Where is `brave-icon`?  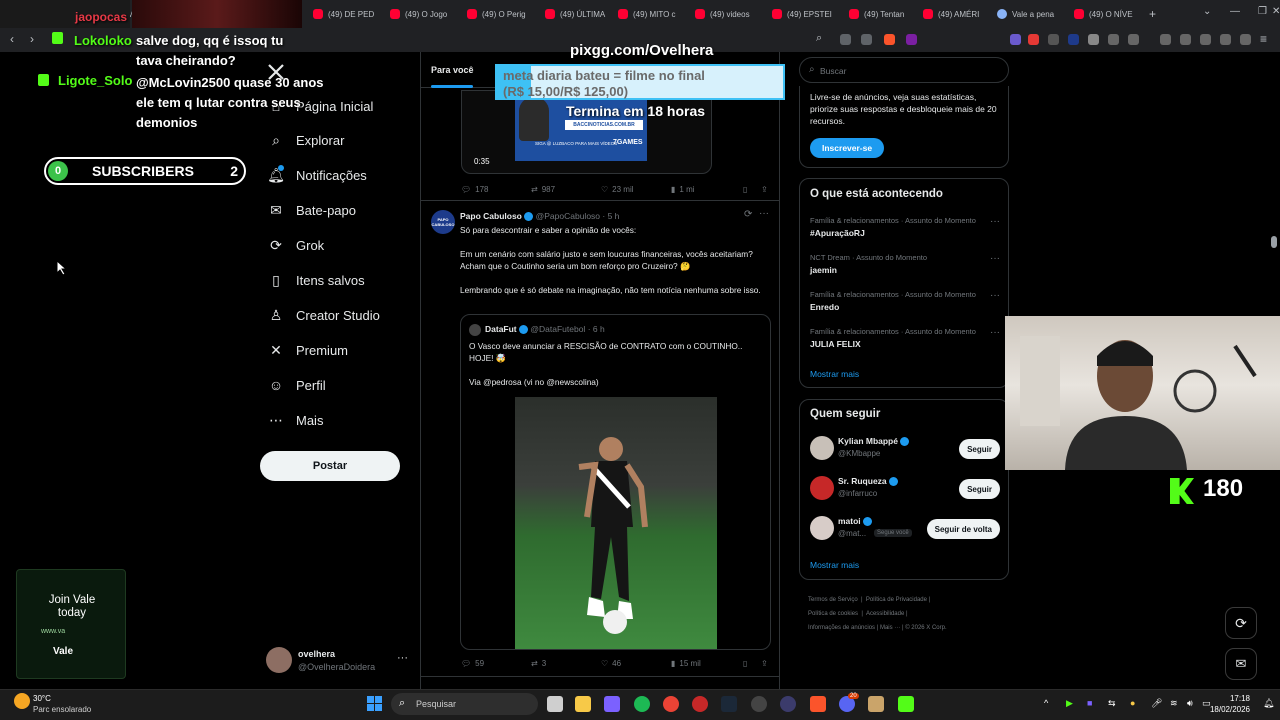
brave-icon is located at coordinates (818, 704).